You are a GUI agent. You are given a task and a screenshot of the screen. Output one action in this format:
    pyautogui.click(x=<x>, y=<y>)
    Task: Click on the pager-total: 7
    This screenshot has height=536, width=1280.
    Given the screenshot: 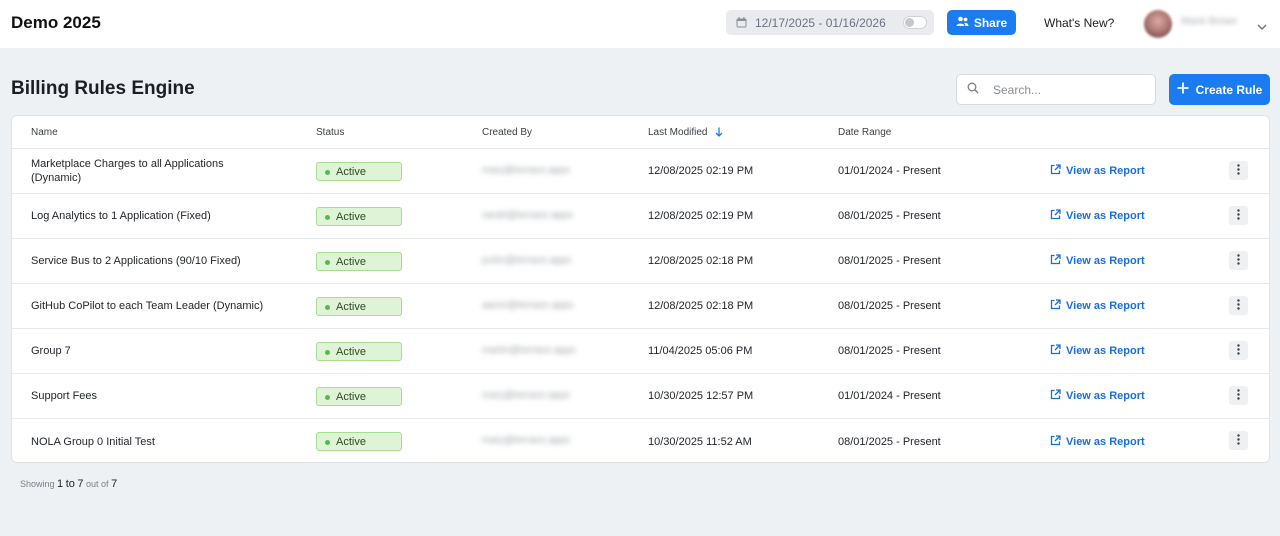 What is the action you would take?
    pyautogui.click(x=114, y=484)
    